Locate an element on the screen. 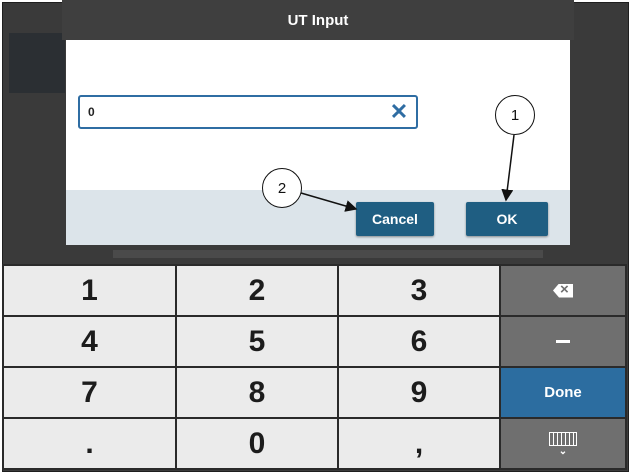 The image size is (633, 476). hide-keyboard-key: ⌄ is located at coordinates (563, 443).